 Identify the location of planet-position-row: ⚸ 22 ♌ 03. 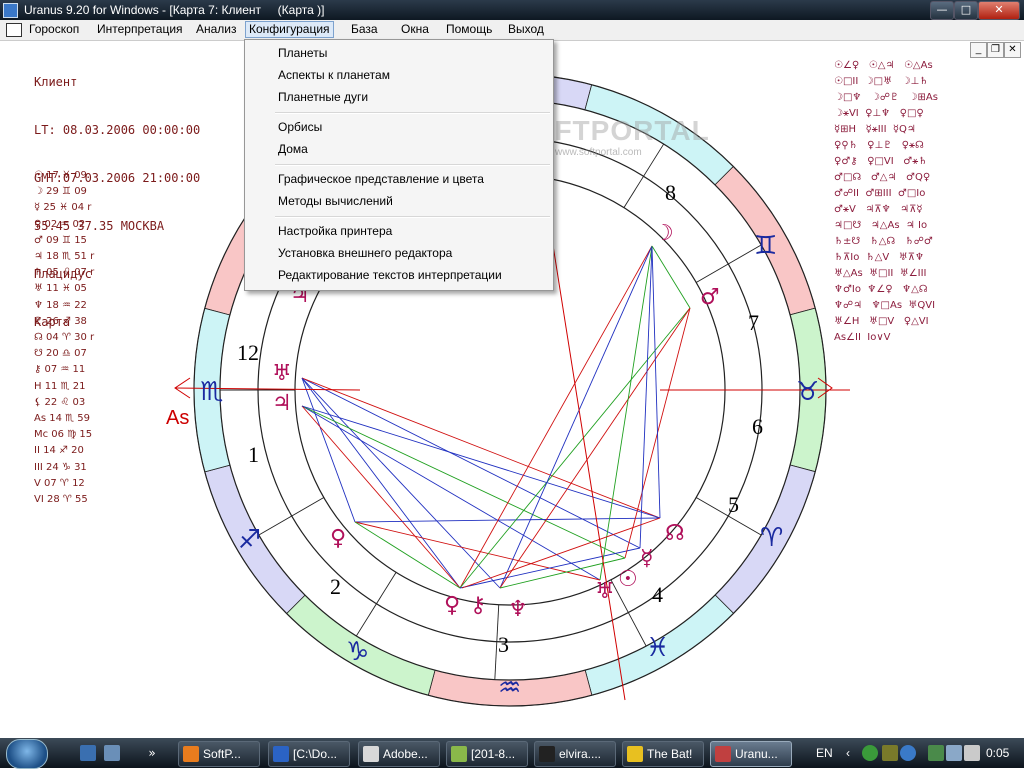
(60, 402).